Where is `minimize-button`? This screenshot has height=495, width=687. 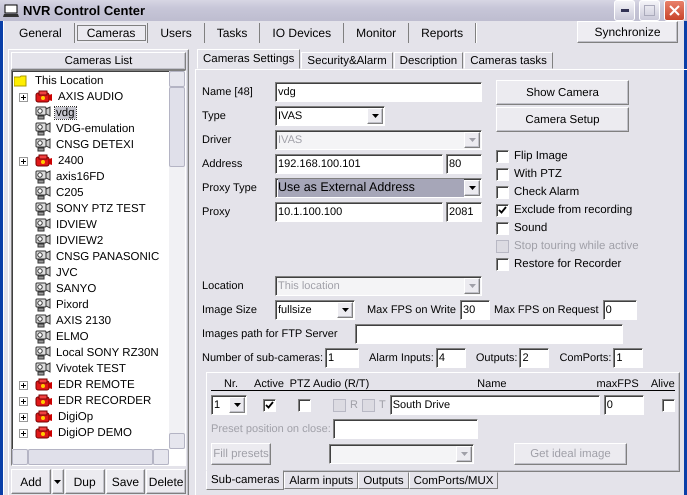 minimize-button is located at coordinates (624, 10).